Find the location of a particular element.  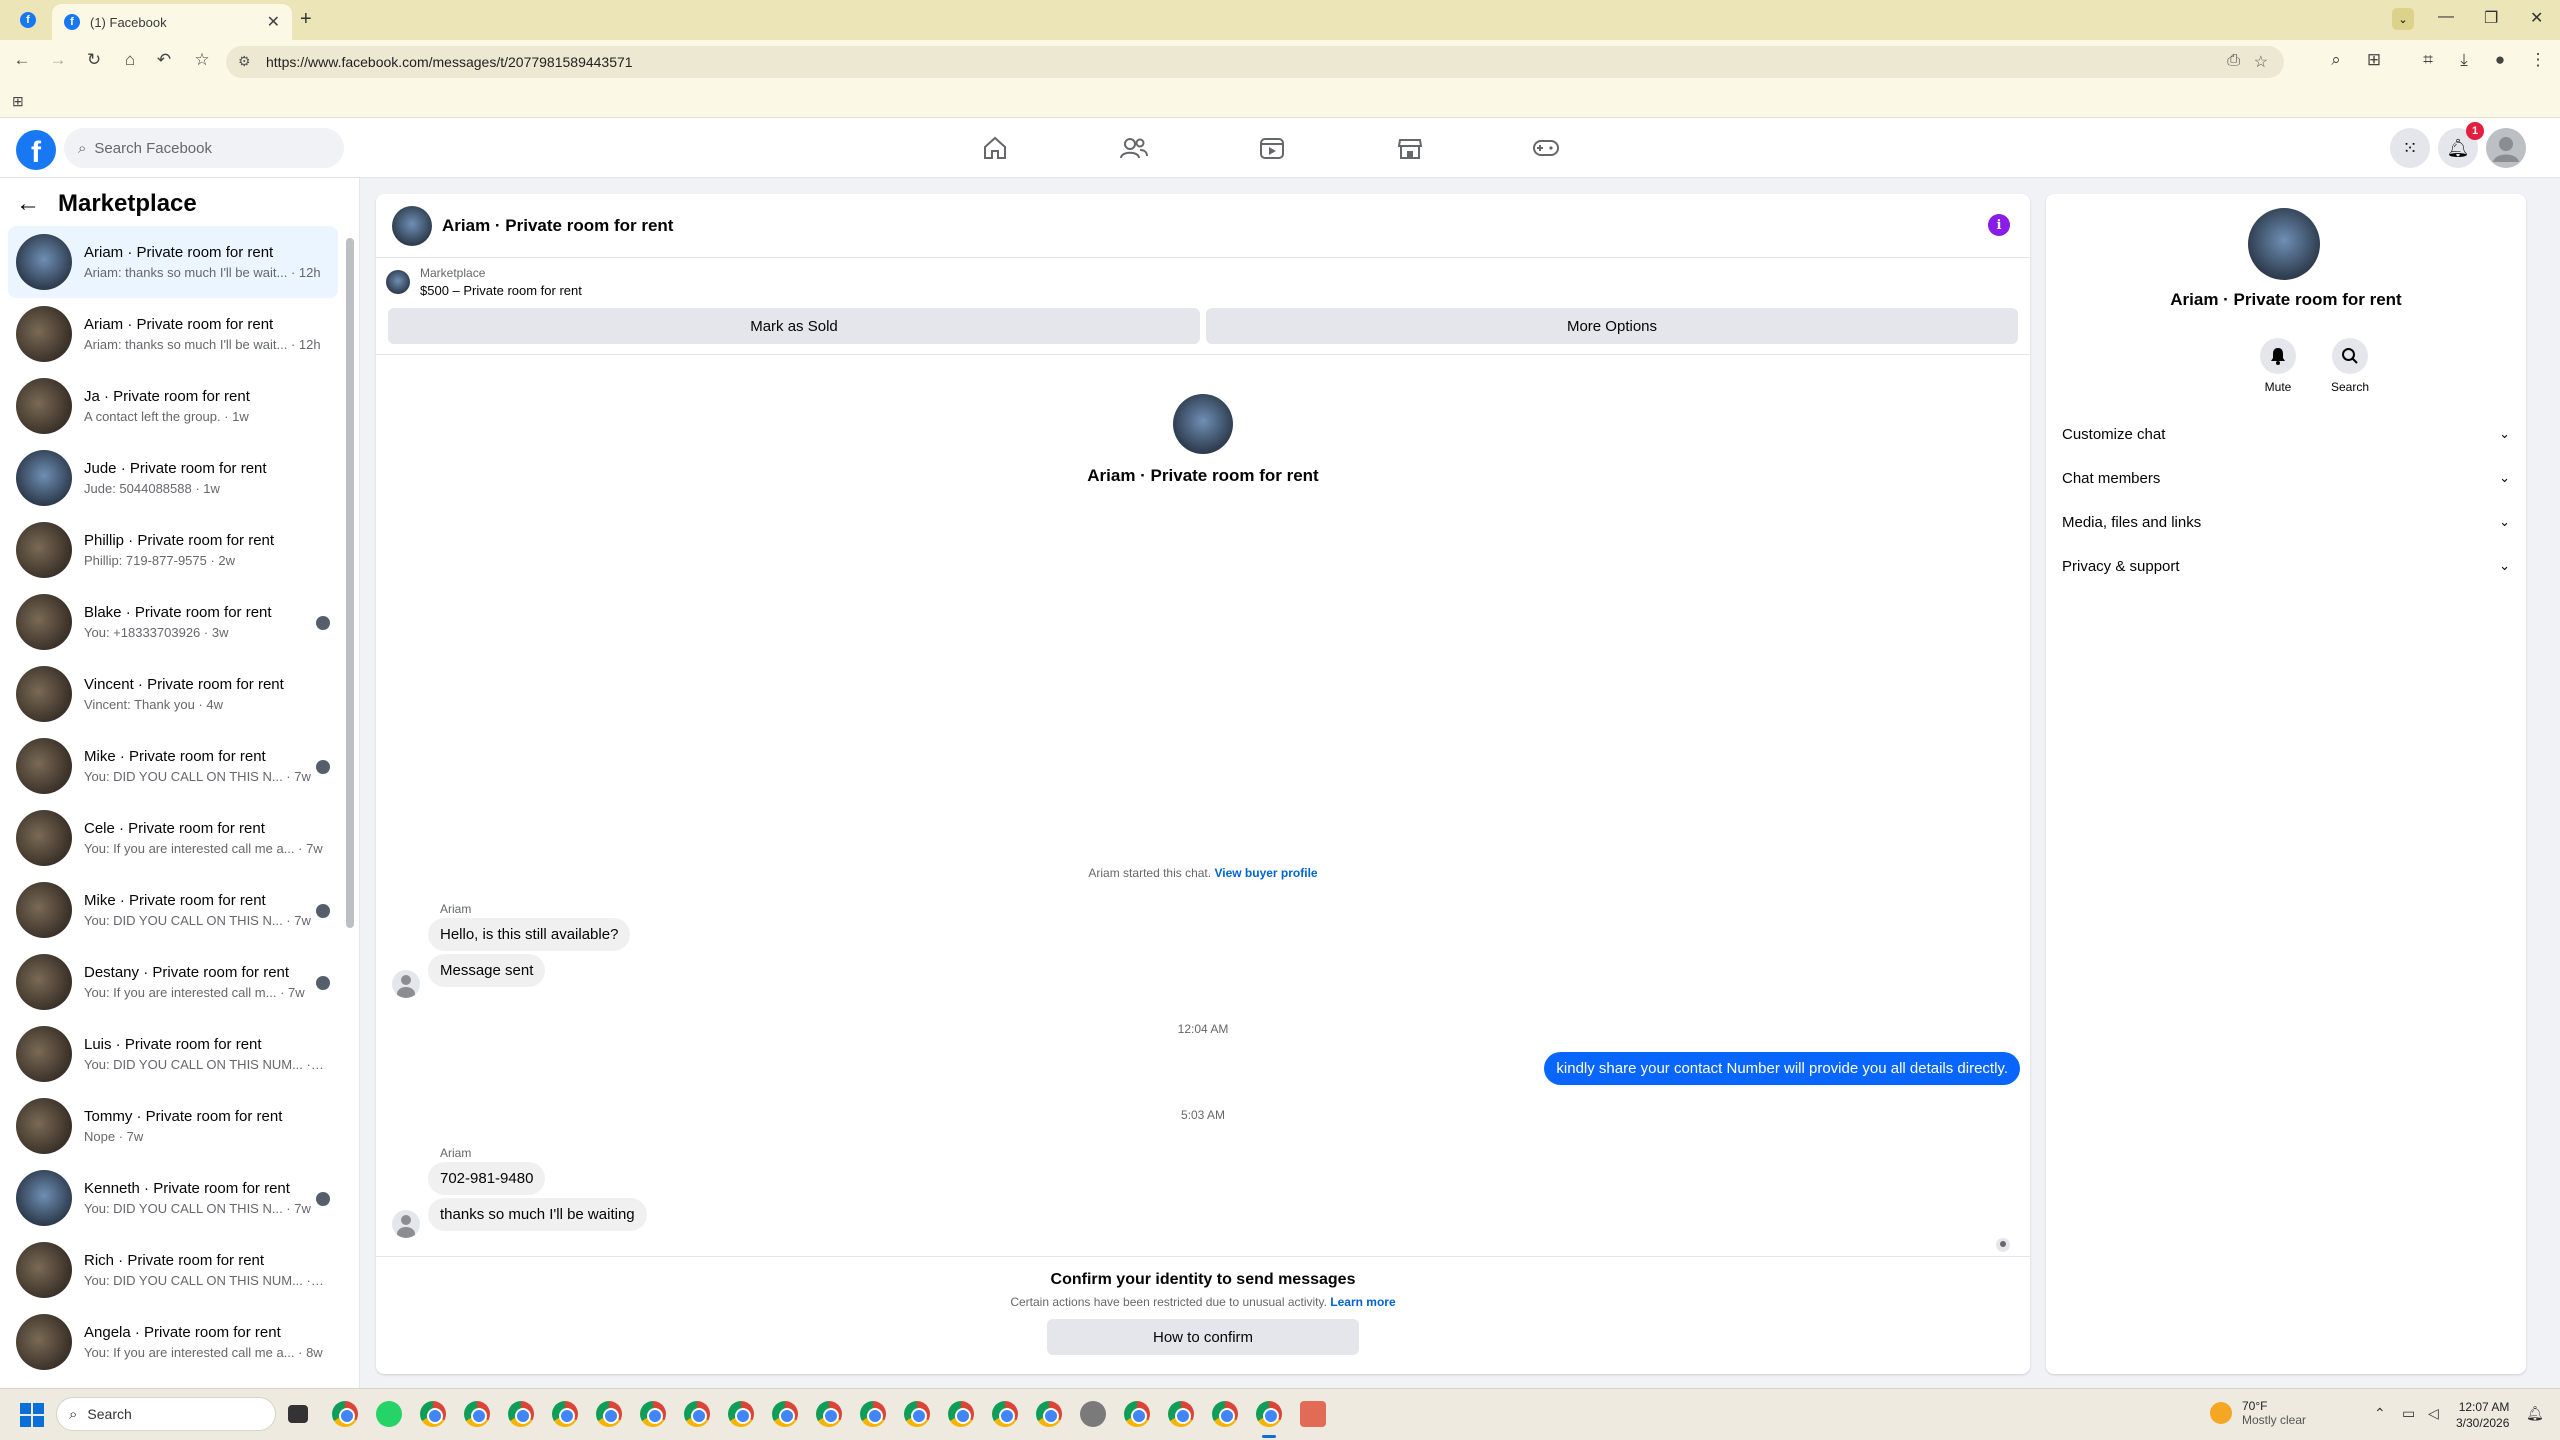

taskbar-search: ⌕ Search is located at coordinates (166, 1414).